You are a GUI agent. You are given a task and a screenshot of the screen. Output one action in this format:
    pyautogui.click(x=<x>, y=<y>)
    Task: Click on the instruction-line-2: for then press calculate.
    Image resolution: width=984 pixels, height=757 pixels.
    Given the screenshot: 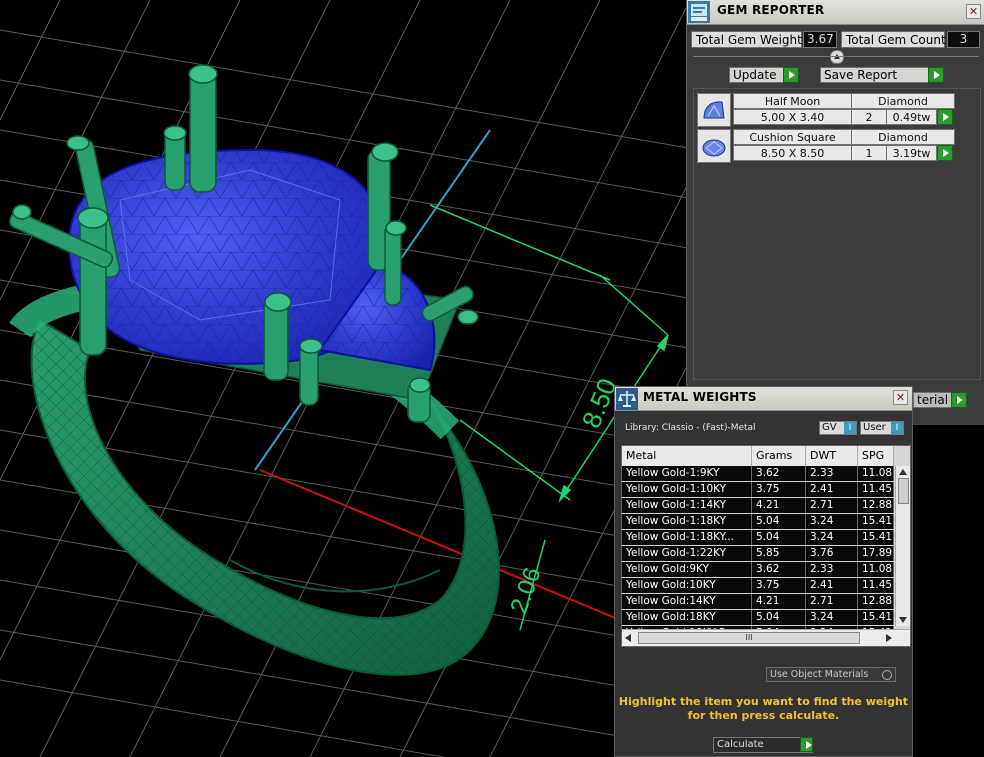 What is the action you would take?
    pyautogui.click(x=763, y=715)
    